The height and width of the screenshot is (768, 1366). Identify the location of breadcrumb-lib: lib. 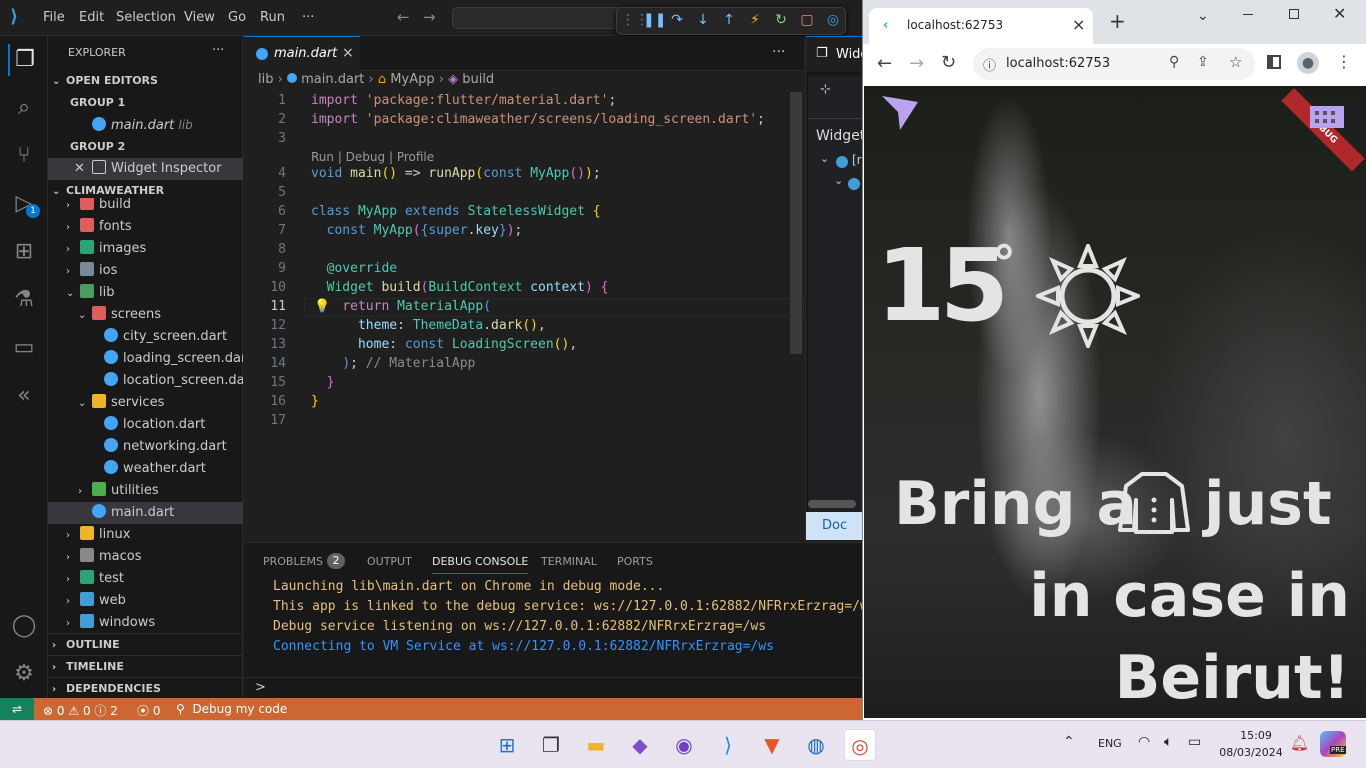
(265, 79).